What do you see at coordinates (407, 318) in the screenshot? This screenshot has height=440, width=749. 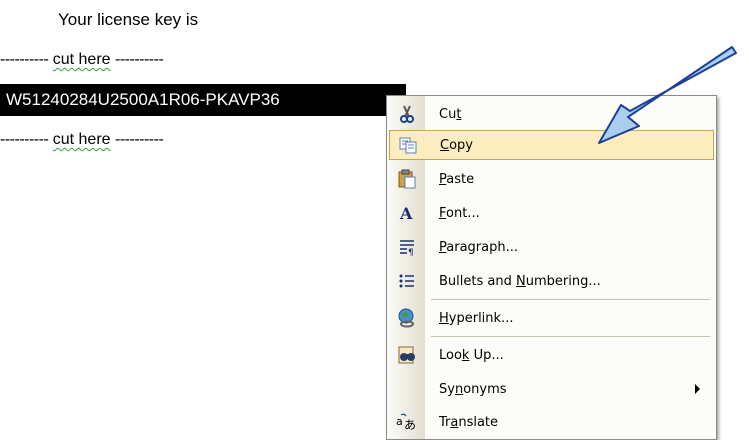 I see `hyperlink-globe-icon` at bounding box center [407, 318].